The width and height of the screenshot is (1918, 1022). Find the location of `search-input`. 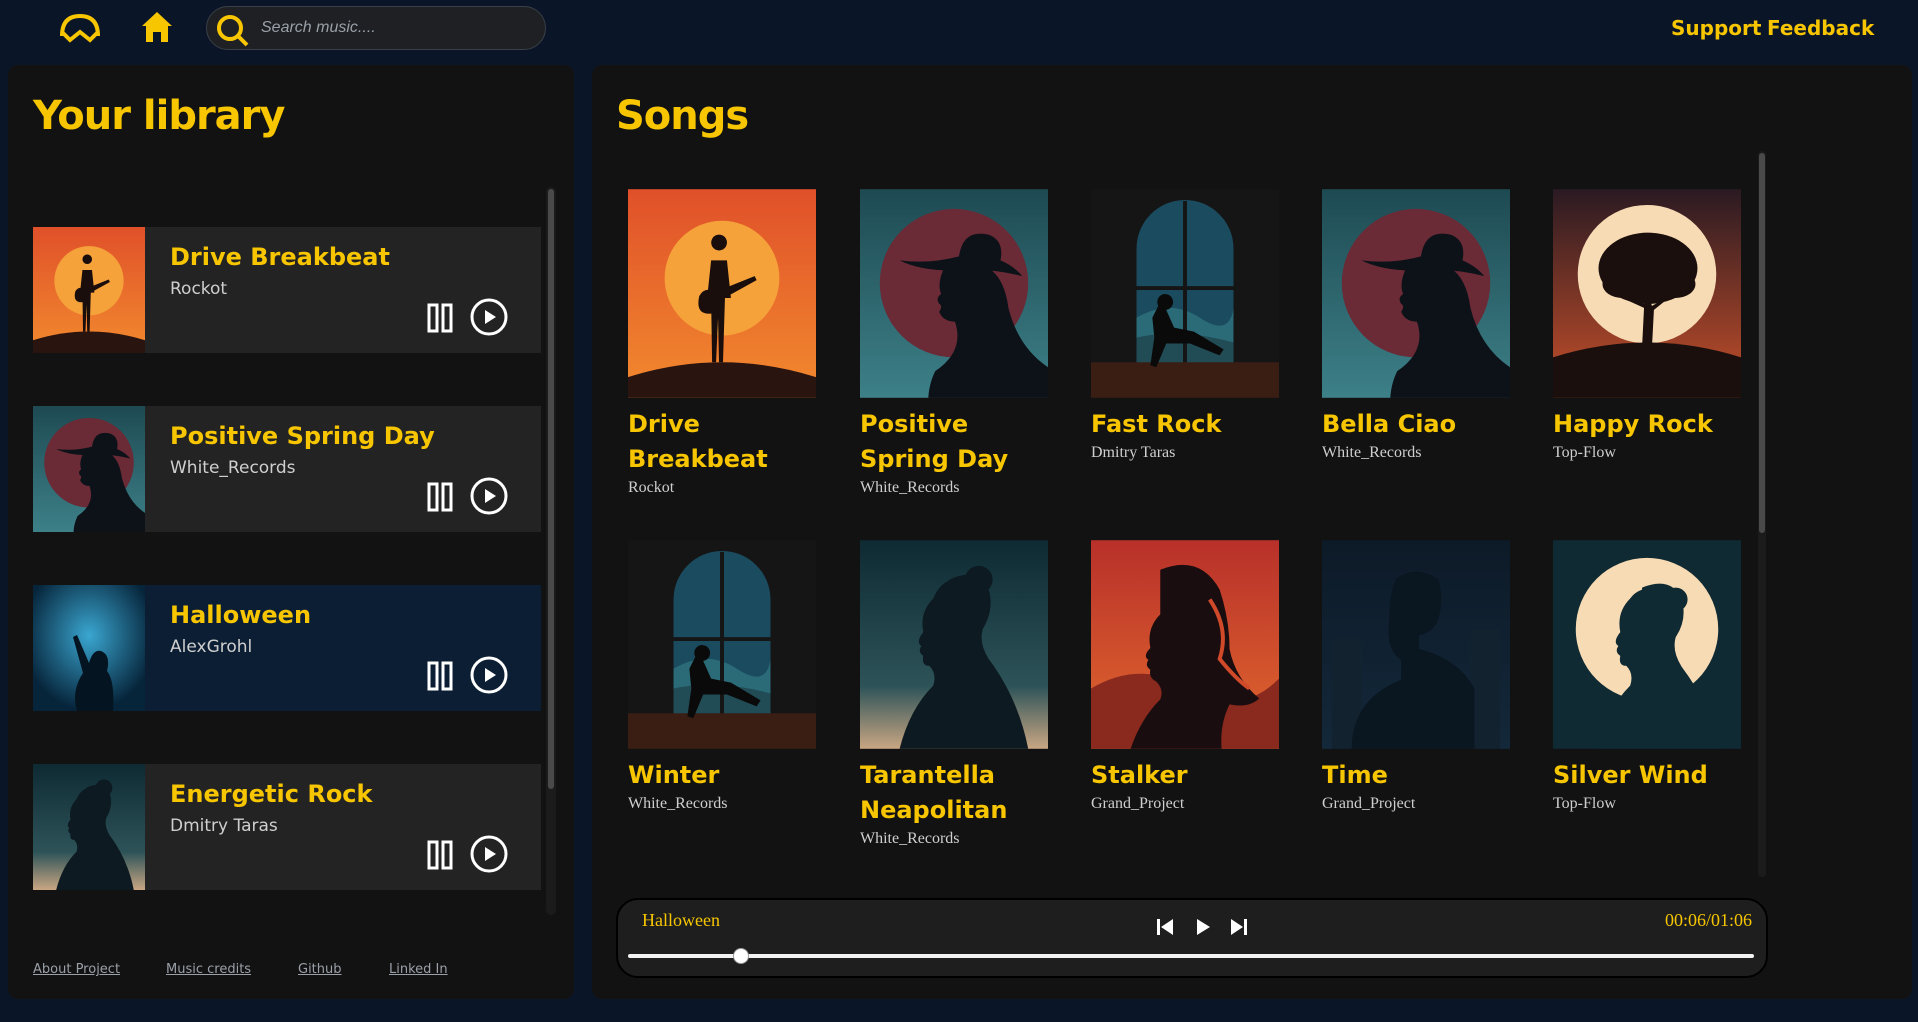

search-input is located at coordinates (396, 28).